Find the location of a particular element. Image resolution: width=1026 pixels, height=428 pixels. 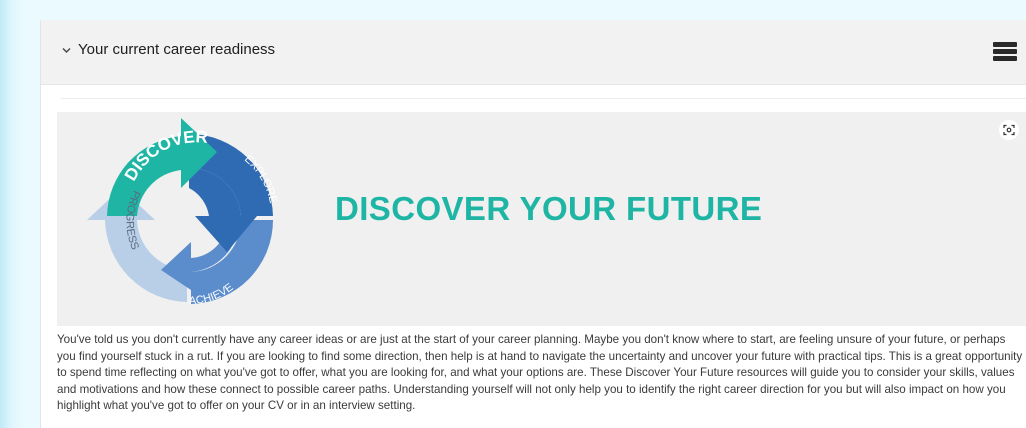

career-cycle-graphic: DISCOVER EXPLORE ACHIEVE PROGRESS is located at coordinates (183, 212).